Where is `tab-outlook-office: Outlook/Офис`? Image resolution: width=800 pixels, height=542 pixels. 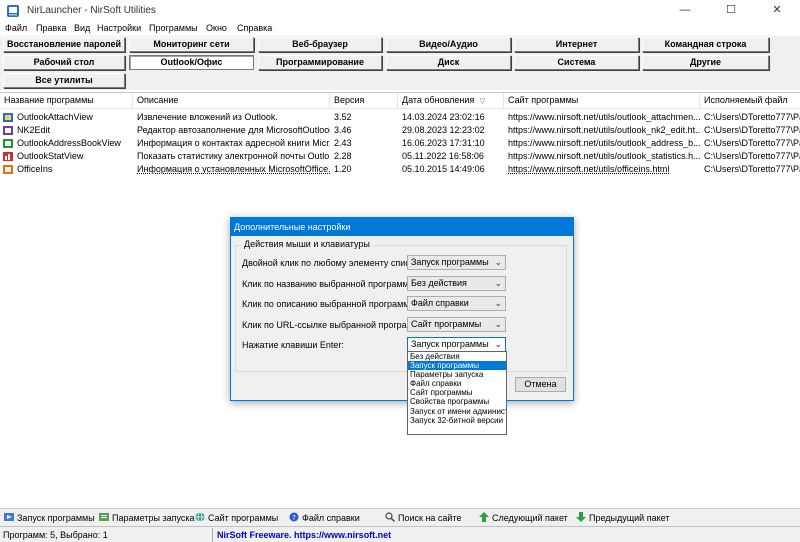 tab-outlook-office: Outlook/Офис is located at coordinates (191, 62).